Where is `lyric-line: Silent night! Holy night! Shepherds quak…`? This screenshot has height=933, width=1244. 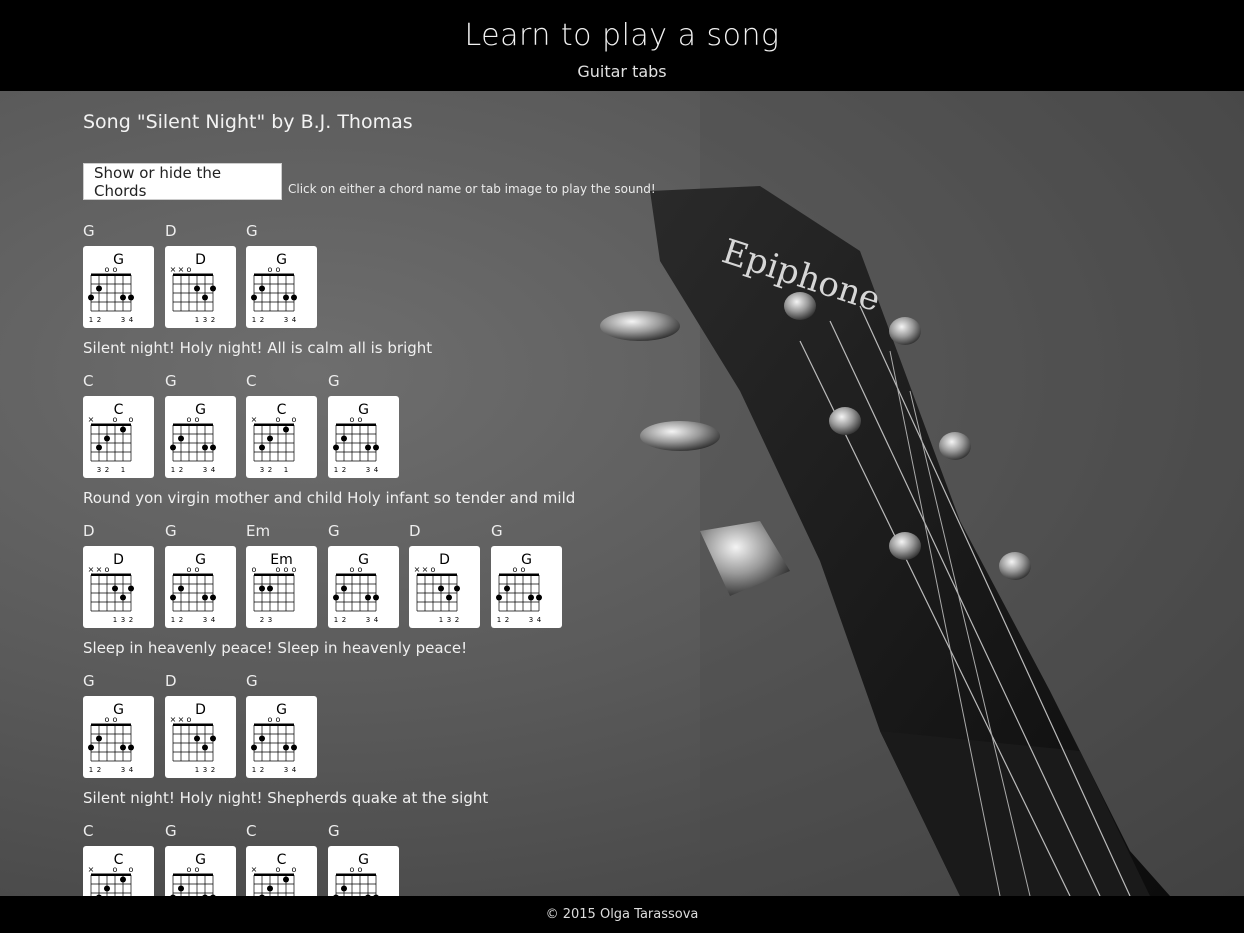
lyric-line: Silent night! Holy night! Shepherds quak… is located at coordinates (286, 798).